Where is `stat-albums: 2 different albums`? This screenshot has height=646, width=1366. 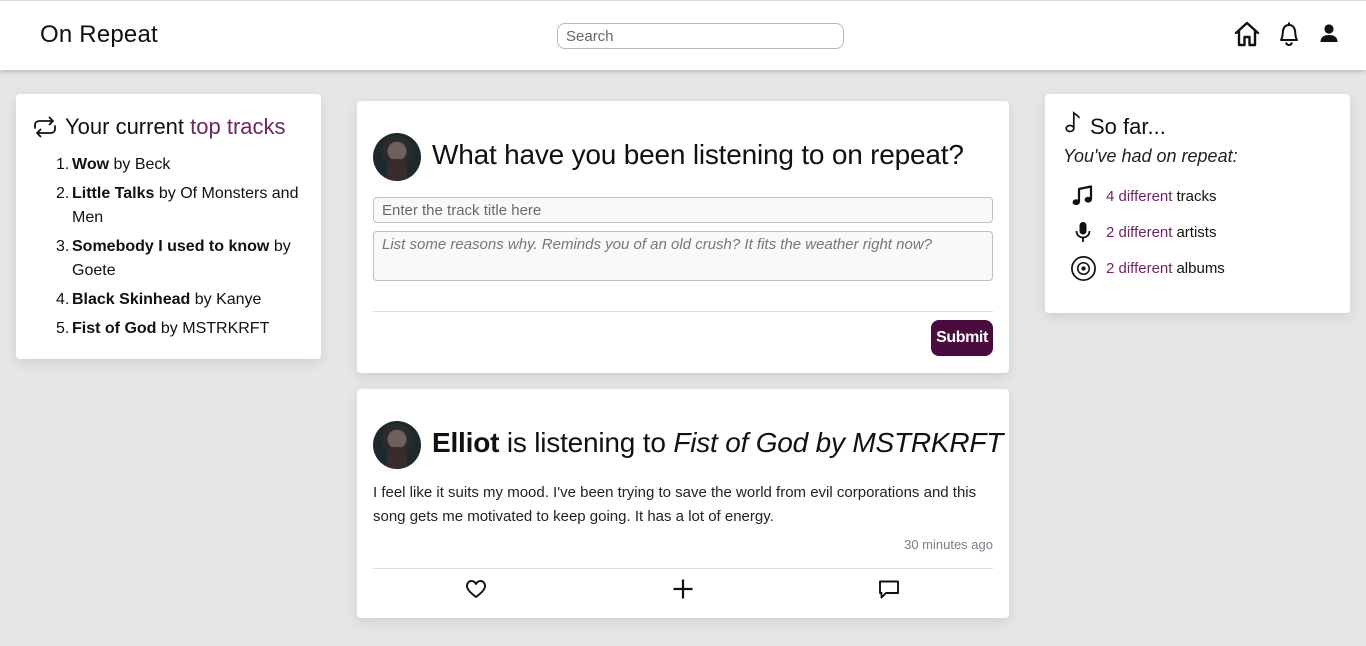 stat-albums: 2 different albums is located at coordinates (1147, 268).